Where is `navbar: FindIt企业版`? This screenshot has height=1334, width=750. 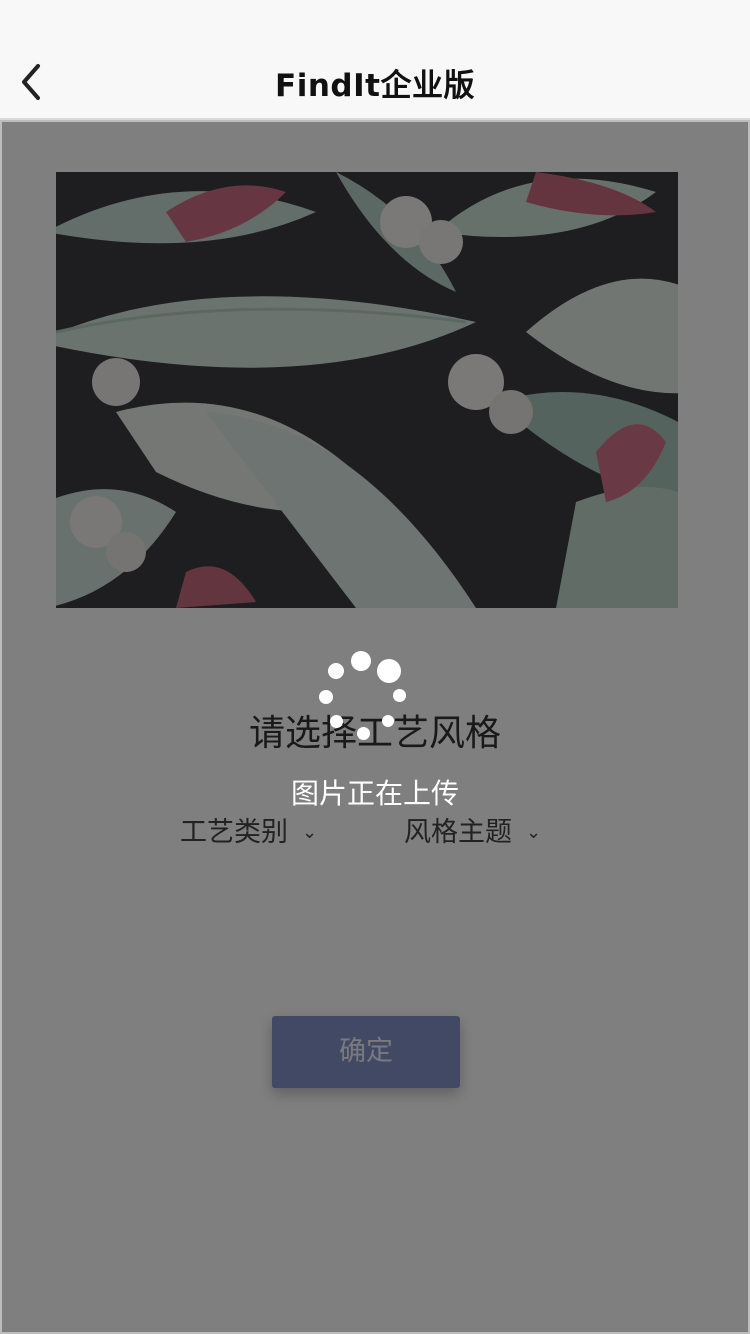
navbar: FindIt企业版 is located at coordinates (375, 60).